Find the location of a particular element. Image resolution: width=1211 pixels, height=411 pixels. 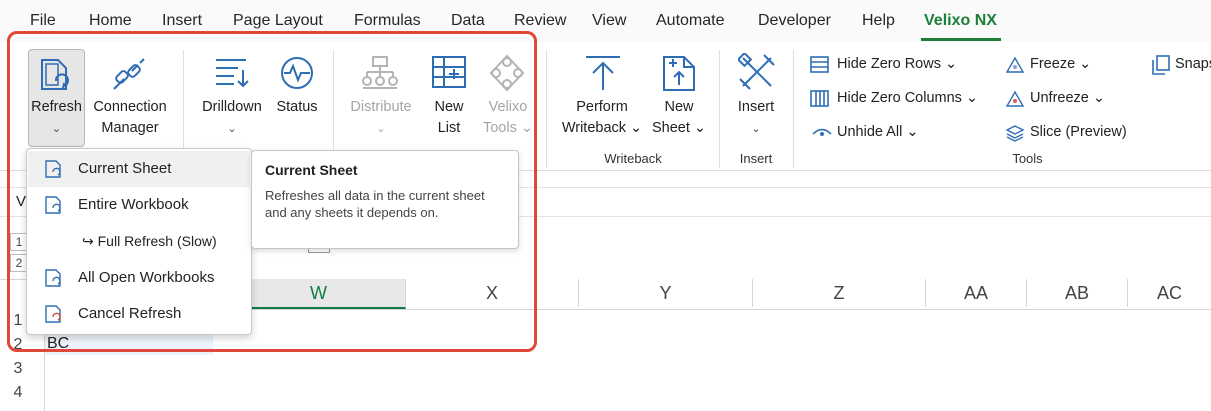

slice-preview-button: Slice (Preview) is located at coordinates (1078, 132).